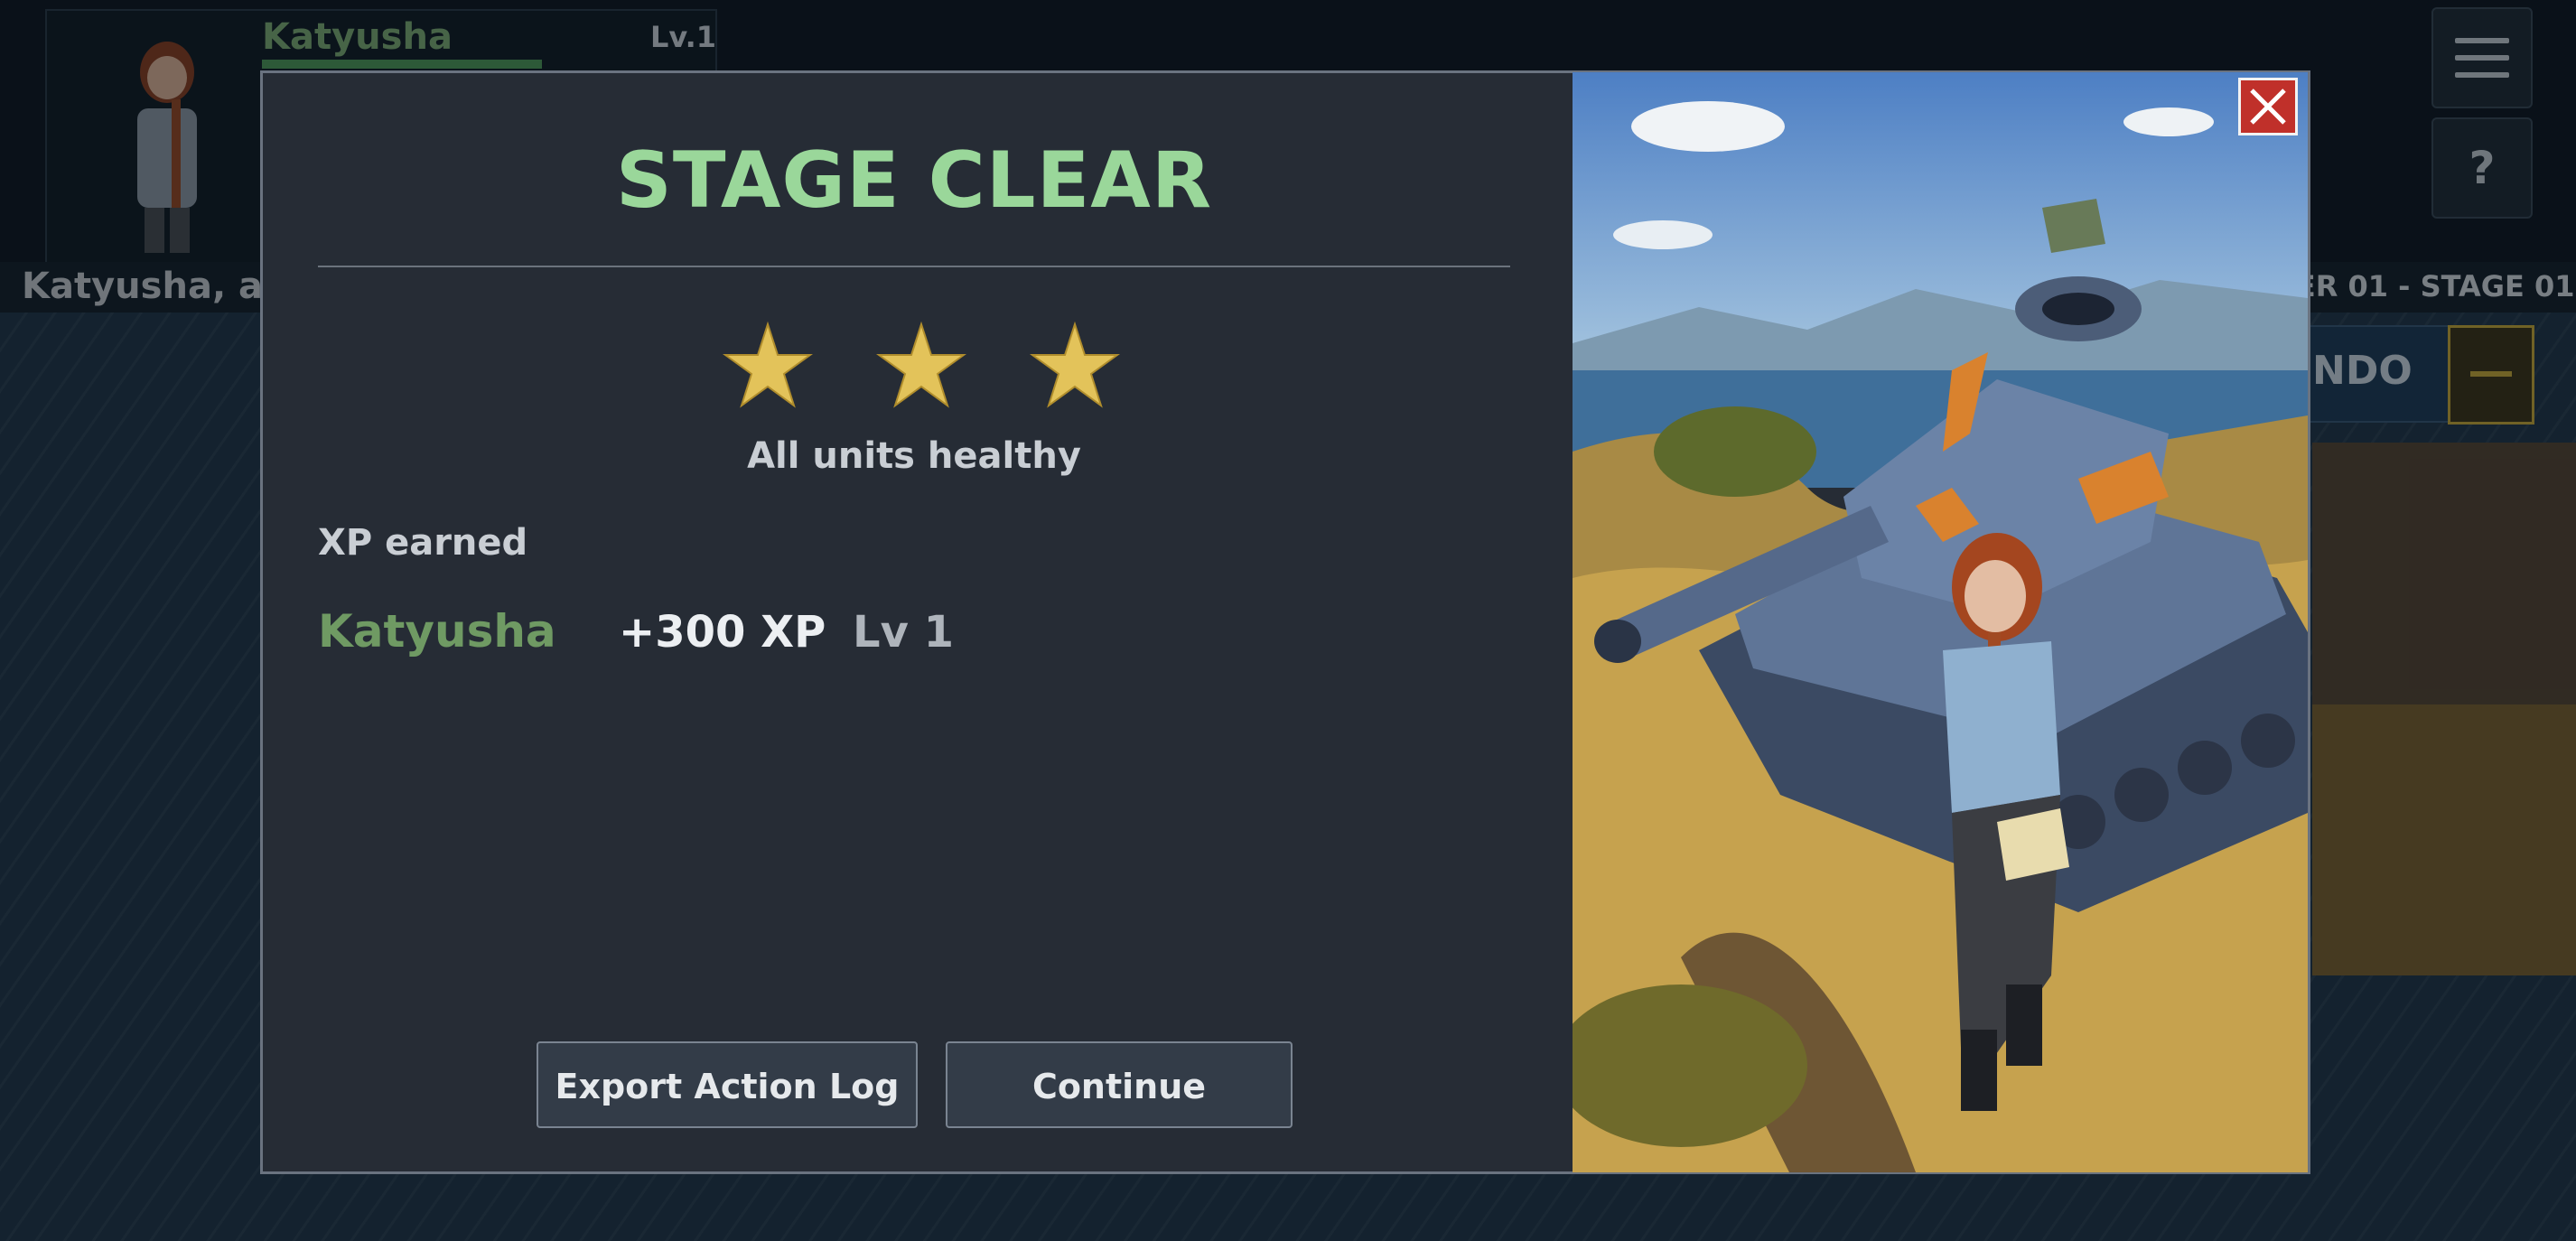 Image resolution: width=2576 pixels, height=1241 pixels. I want to click on close-icon, so click(2268, 107).